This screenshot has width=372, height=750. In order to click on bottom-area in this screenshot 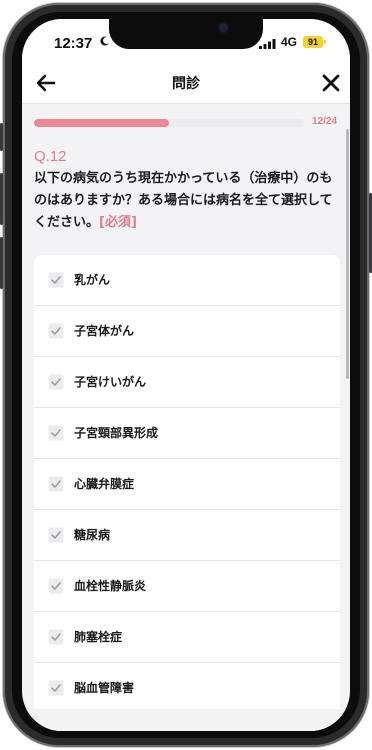, I will do `click(186, 720)`.